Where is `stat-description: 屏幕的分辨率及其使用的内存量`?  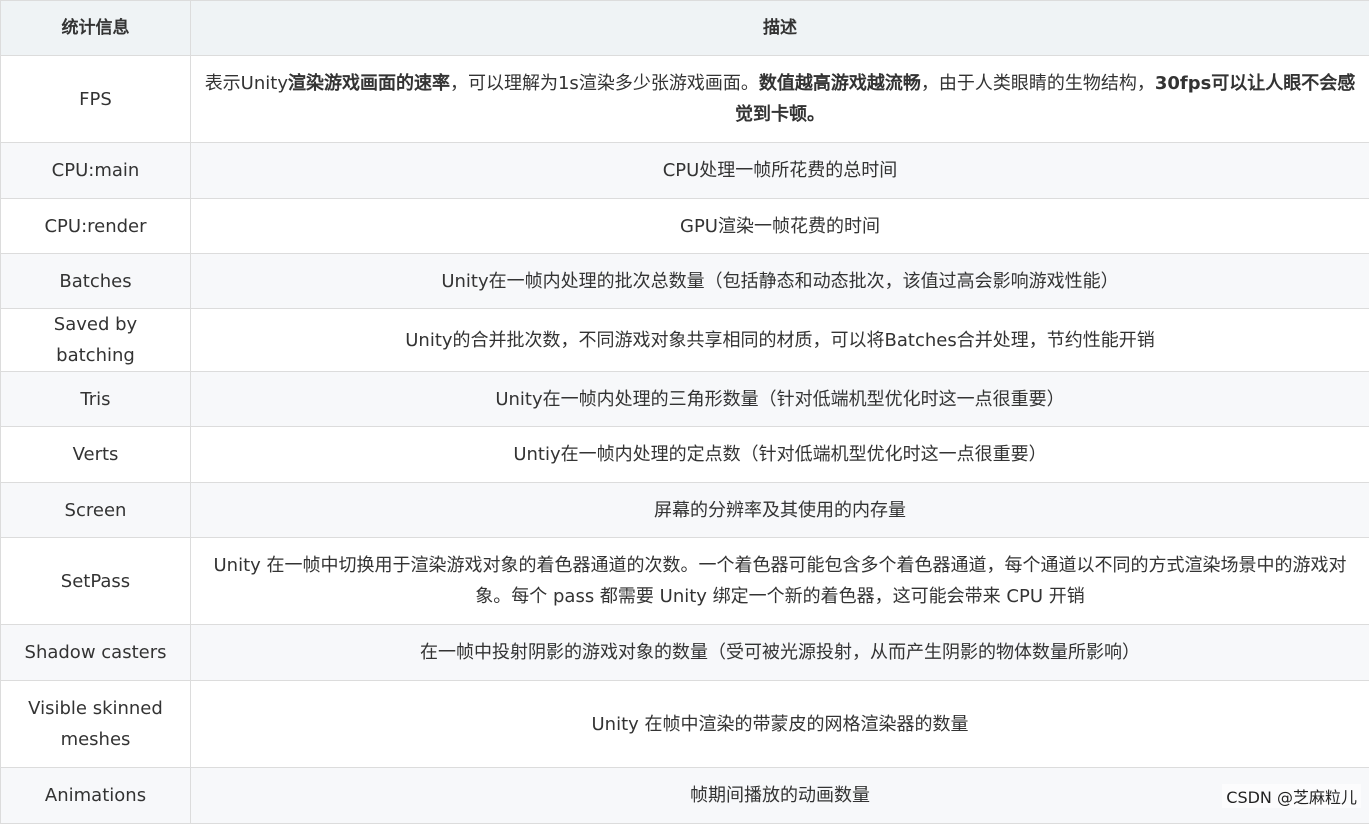 stat-description: 屏幕的分辨率及其使用的内存量 is located at coordinates (780, 510).